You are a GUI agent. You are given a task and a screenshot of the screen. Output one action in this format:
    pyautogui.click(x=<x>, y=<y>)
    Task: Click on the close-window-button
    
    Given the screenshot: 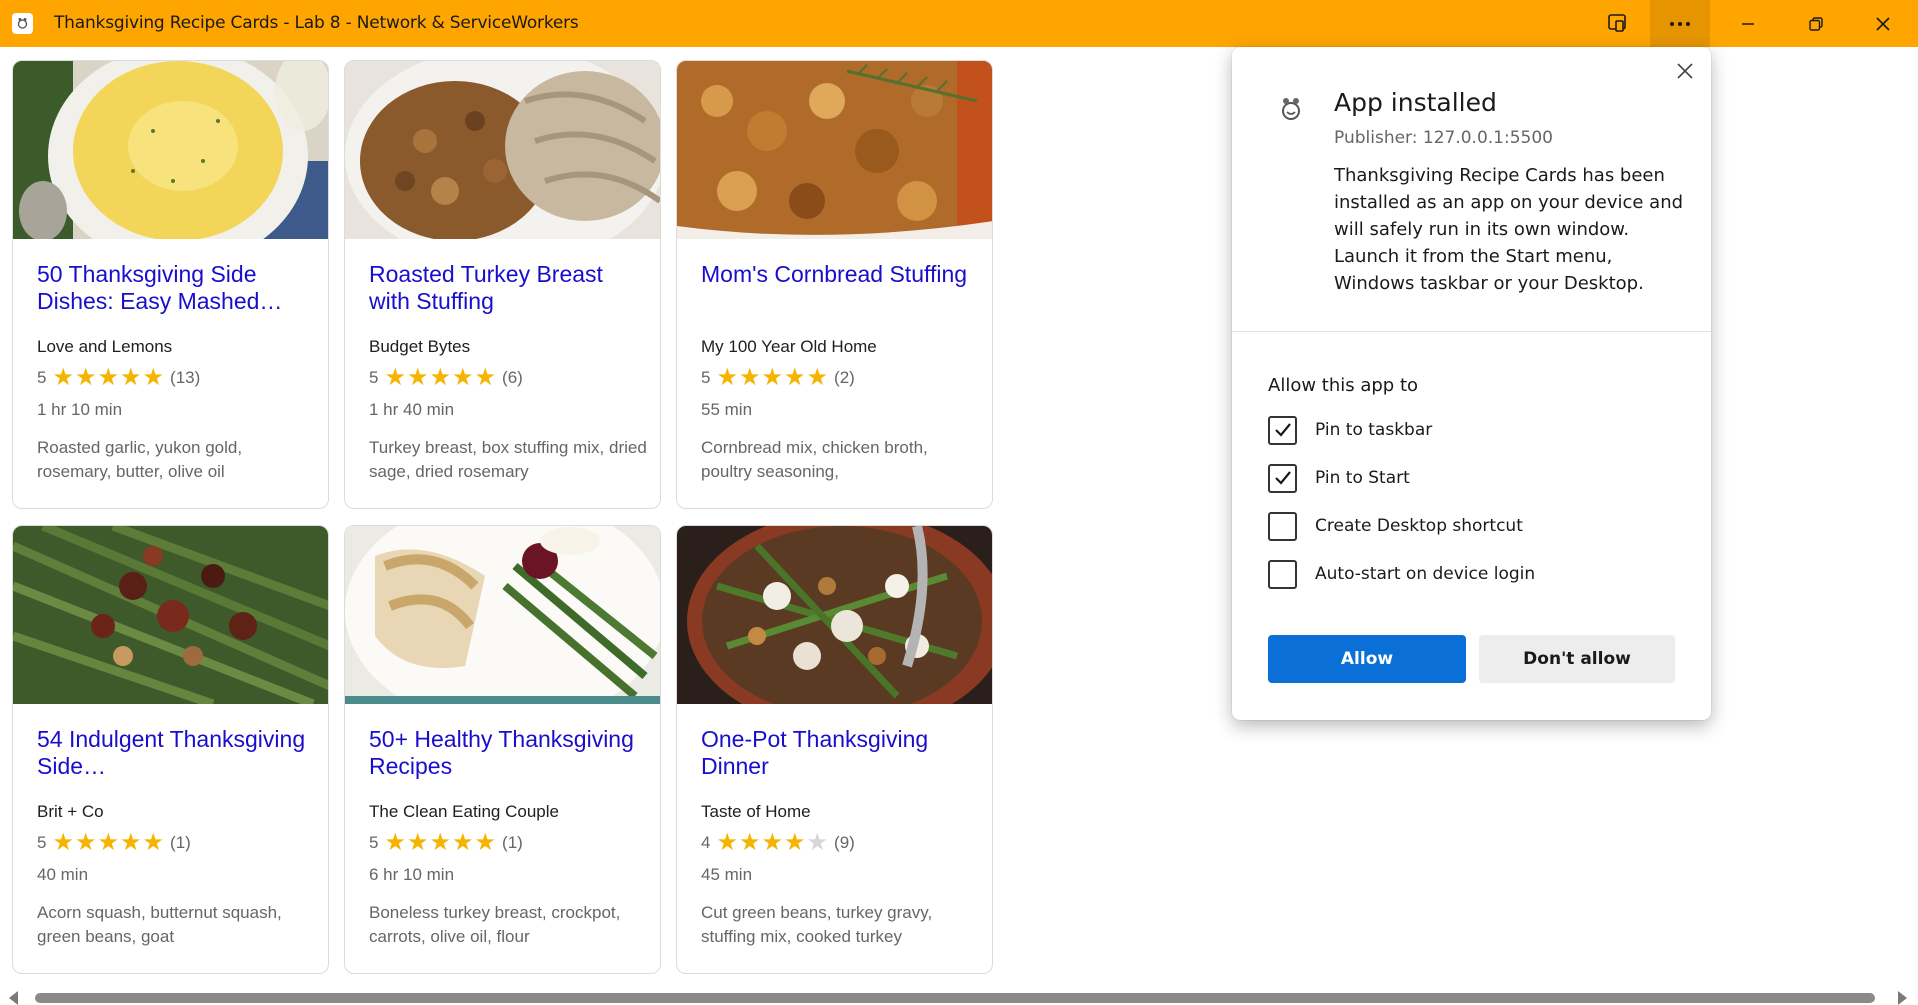 What is the action you would take?
    pyautogui.click(x=1883, y=23)
    